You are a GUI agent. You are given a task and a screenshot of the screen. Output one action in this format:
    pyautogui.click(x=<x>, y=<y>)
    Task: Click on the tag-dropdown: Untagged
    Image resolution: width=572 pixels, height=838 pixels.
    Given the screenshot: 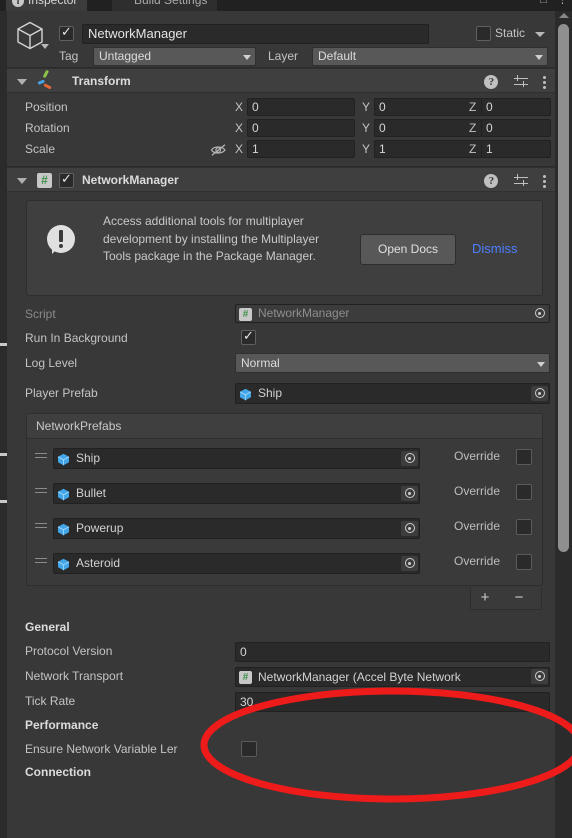 What is the action you would take?
    pyautogui.click(x=174, y=56)
    